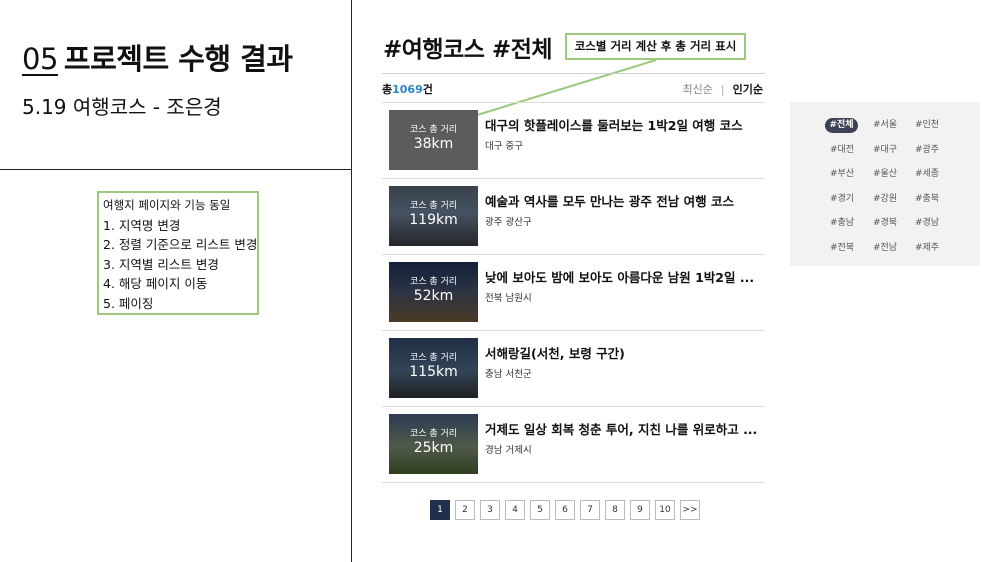 The width and height of the screenshot is (1000, 562). Describe the element at coordinates (427, 89) in the screenshot. I see `total-suffix: 건` at that location.